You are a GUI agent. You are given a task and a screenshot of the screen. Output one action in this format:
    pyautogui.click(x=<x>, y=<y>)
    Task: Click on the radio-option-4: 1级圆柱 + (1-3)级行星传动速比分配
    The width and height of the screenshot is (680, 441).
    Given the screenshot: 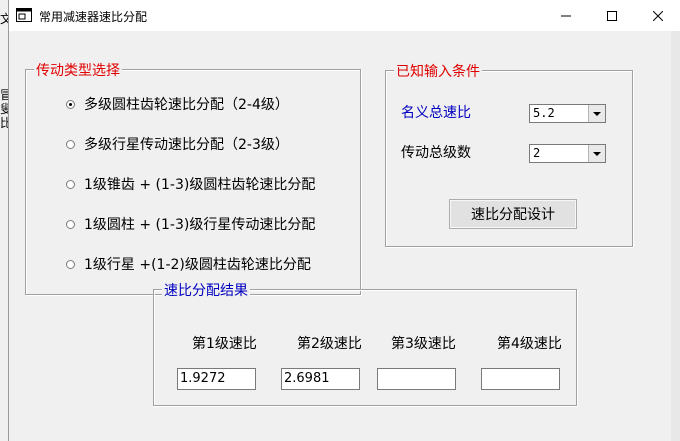 What is the action you would take?
    pyautogui.click(x=190, y=224)
    